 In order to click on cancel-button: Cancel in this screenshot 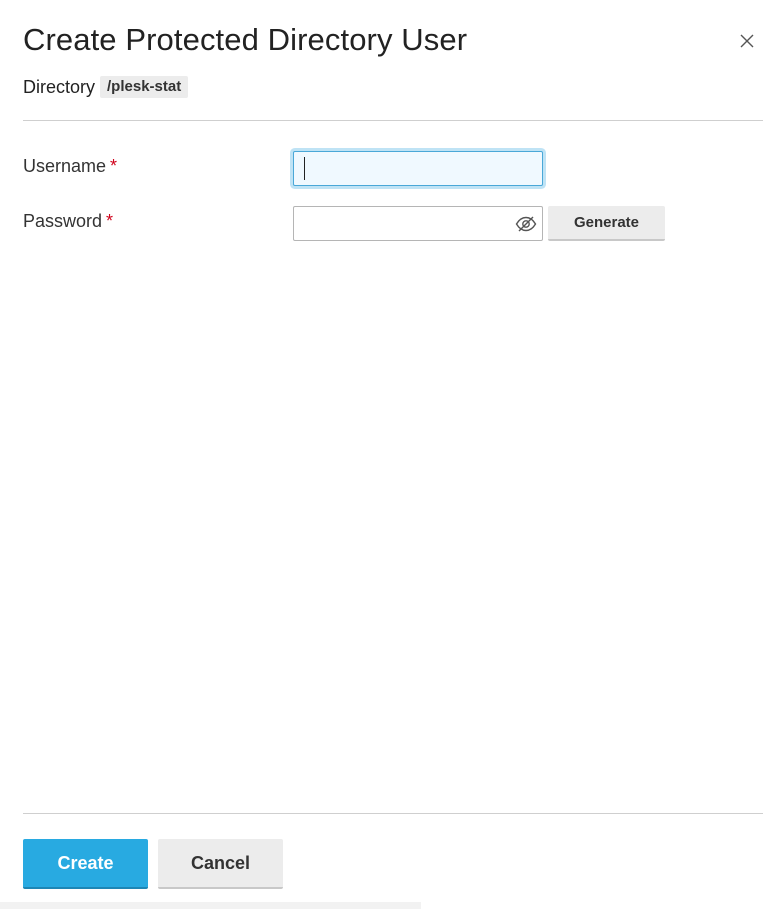, I will do `click(220, 864)`.